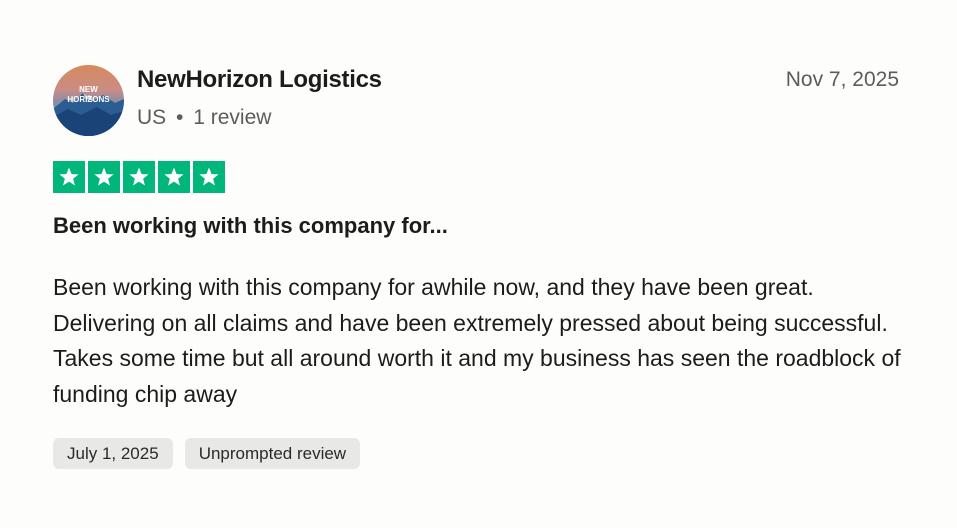 The height and width of the screenshot is (528, 957). What do you see at coordinates (88, 89) in the screenshot?
I see `avatar-text-line1: NEW` at bounding box center [88, 89].